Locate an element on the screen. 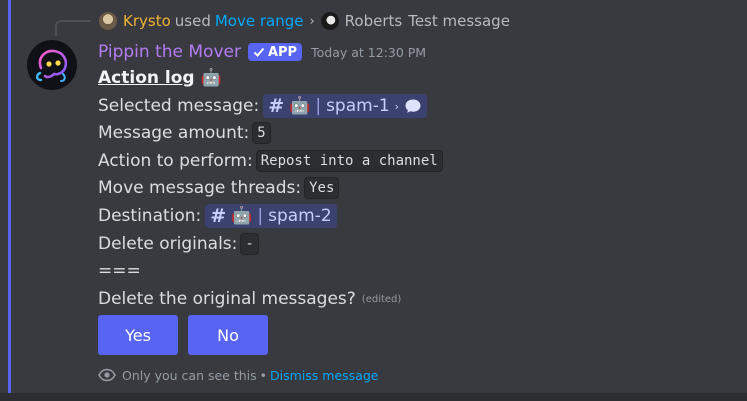 Image resolution: width=747 pixels, height=401 pixels. channel-mention-spam-2: # 🤖 | spam-2 is located at coordinates (271, 216).